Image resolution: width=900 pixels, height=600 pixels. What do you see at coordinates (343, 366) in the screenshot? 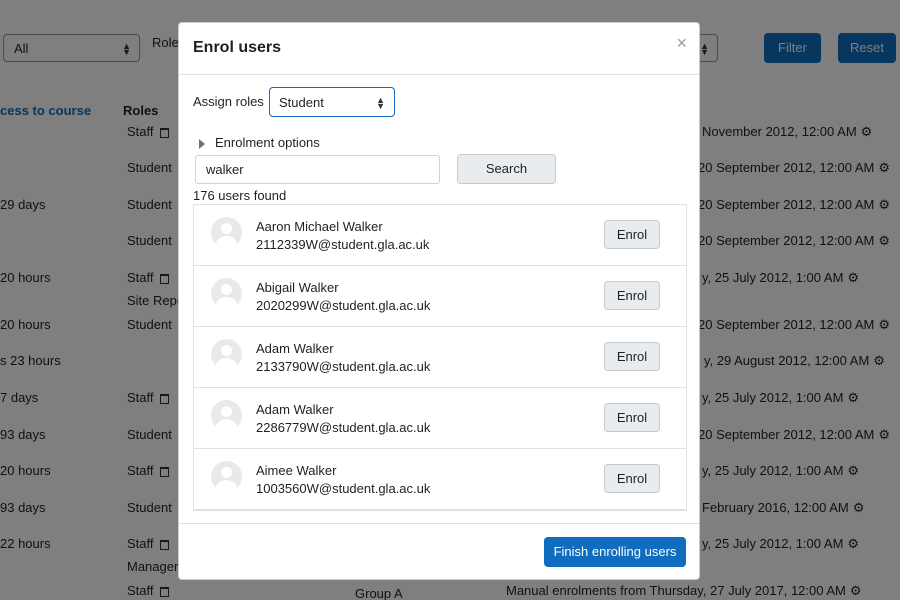
I see `user-email: 2133790W@student.gla.ac.uk` at bounding box center [343, 366].